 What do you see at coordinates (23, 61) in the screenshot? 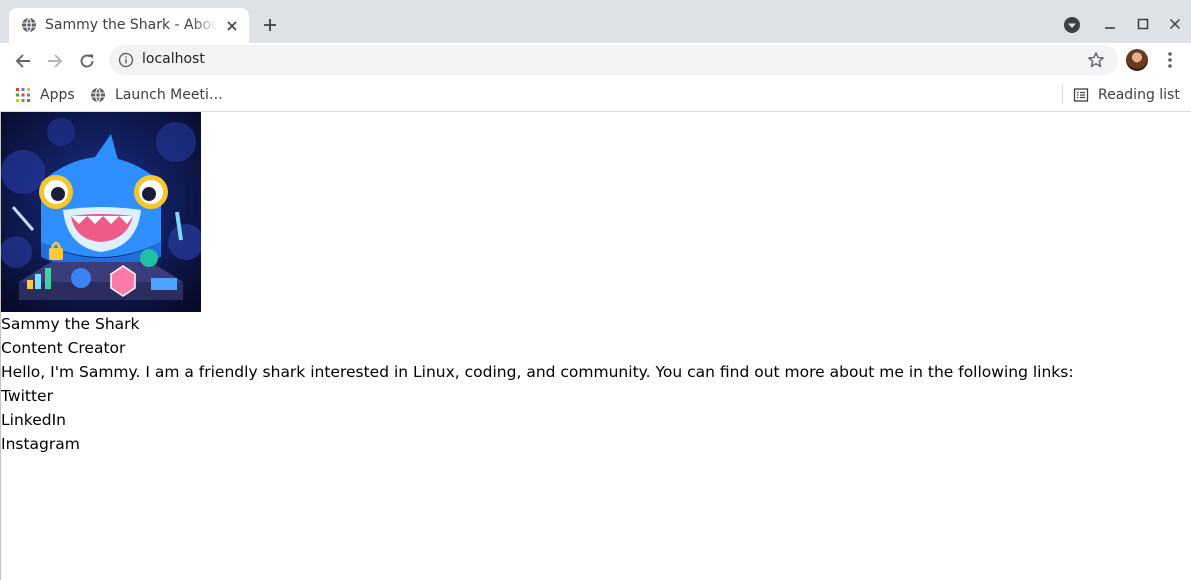
I see `back-arrow-icon` at bounding box center [23, 61].